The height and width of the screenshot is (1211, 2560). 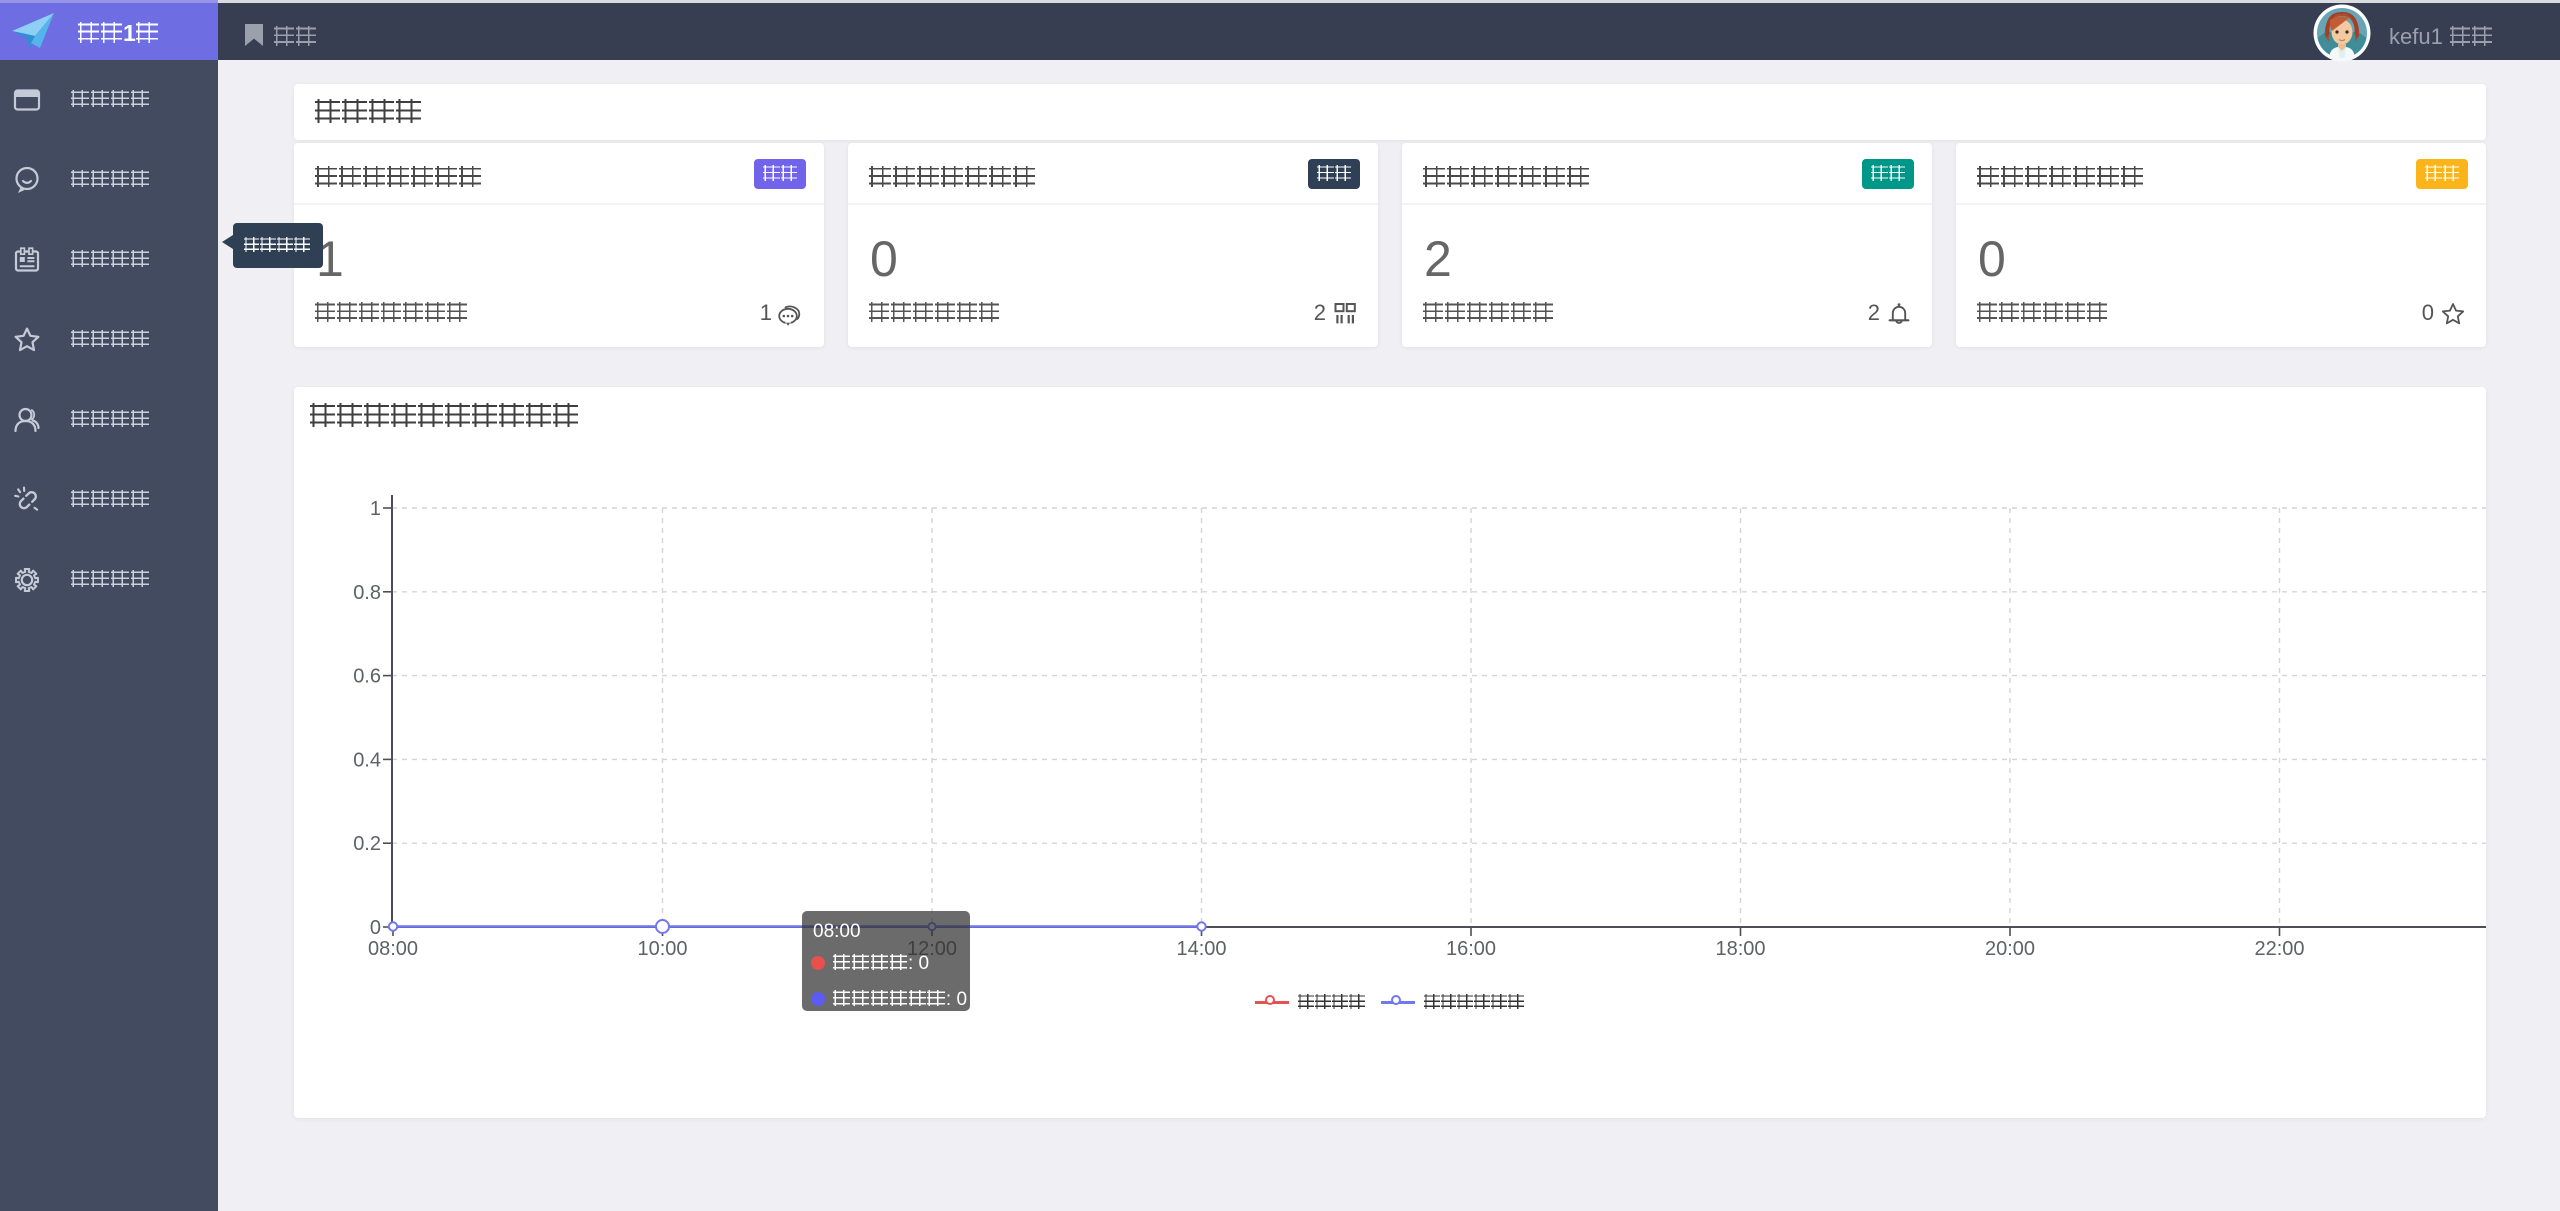 What do you see at coordinates (1201, 949) in the screenshot?
I see `svg-text: 14:00` at bounding box center [1201, 949].